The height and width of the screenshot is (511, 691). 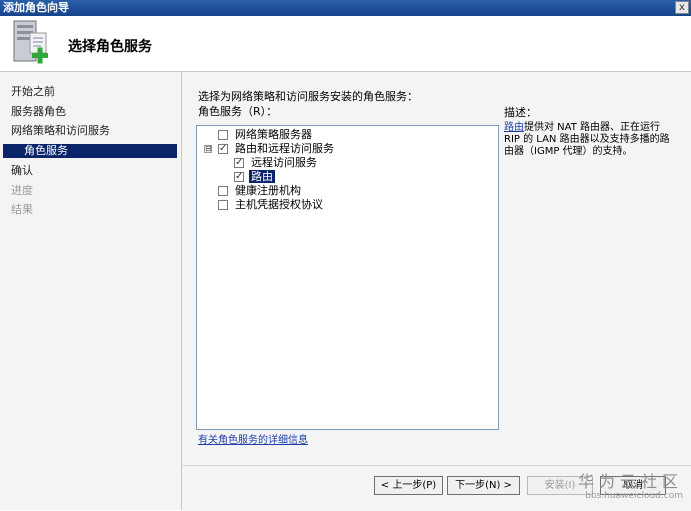 I want to click on checkbox-hcap, so click(x=223, y=204).